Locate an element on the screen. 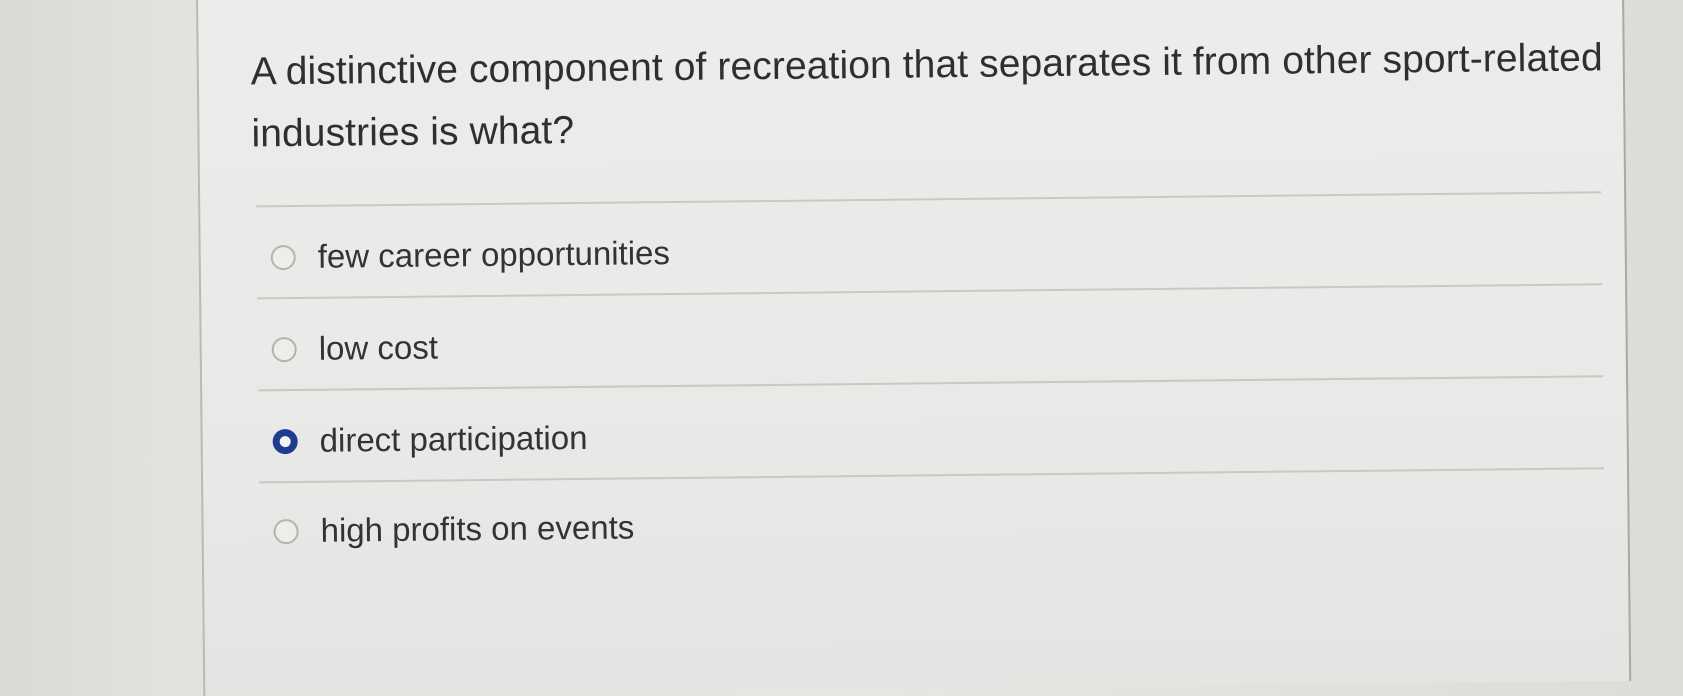  answer-option-high-profits-on-events: high profits on events is located at coordinates (453, 529).